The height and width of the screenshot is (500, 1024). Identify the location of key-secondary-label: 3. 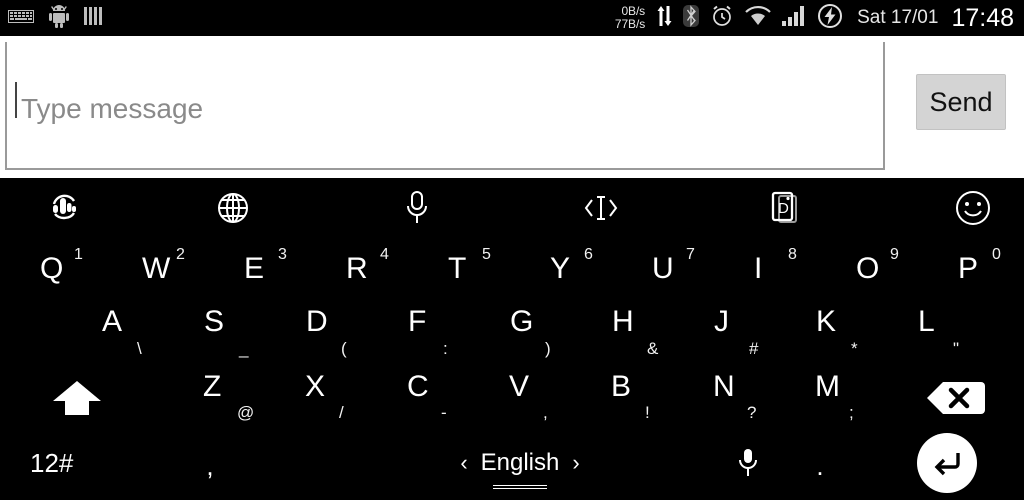
(282, 254).